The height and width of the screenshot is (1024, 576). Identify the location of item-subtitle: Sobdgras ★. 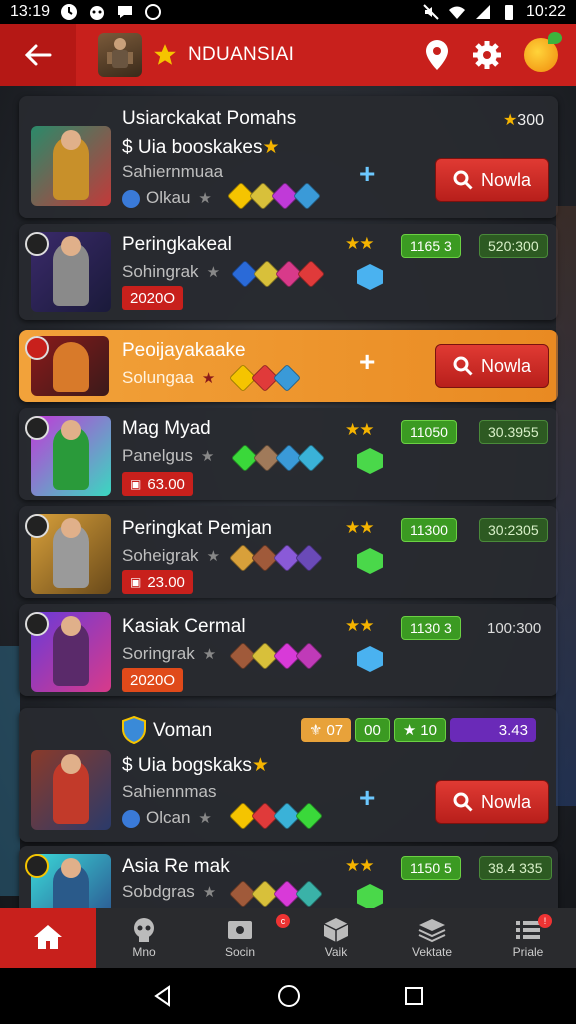
(169, 891).